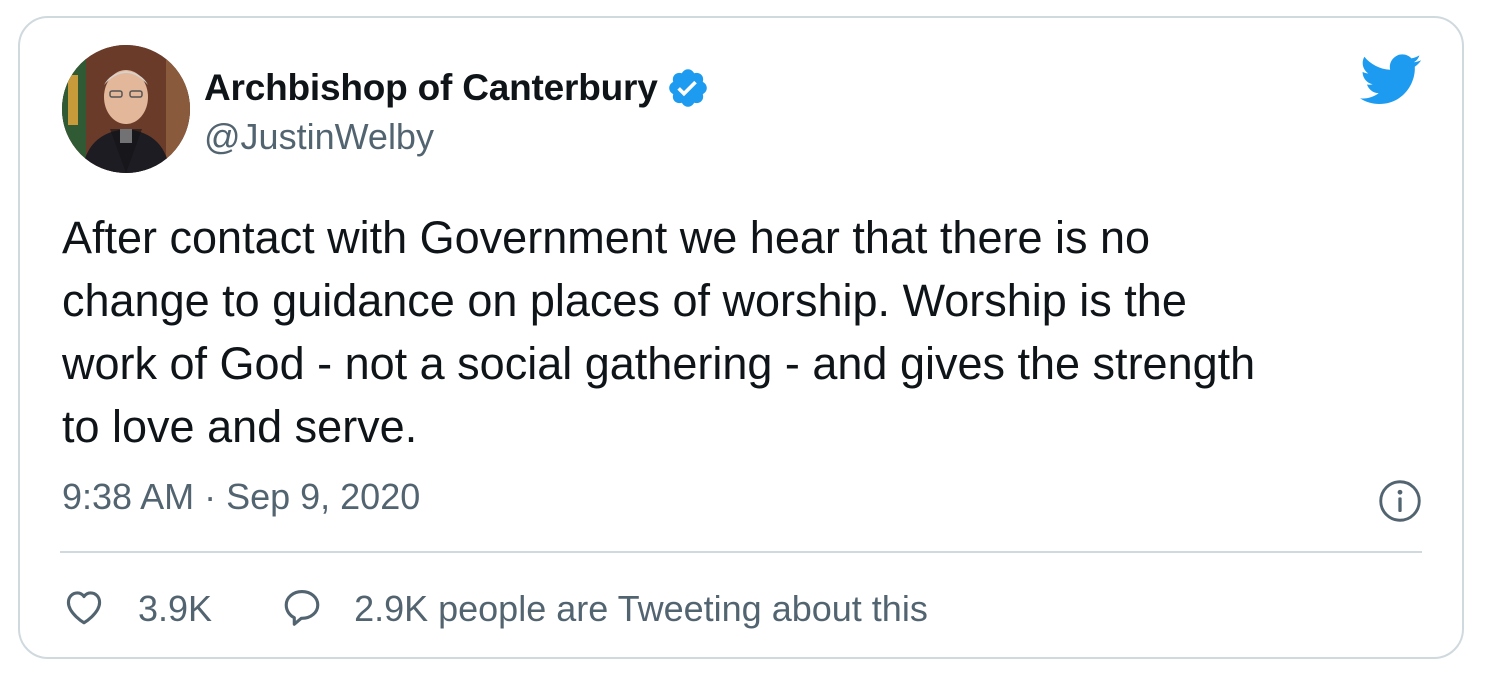 The width and height of the screenshot is (1487, 676). I want to click on verified-badge-icon, so click(688, 88).